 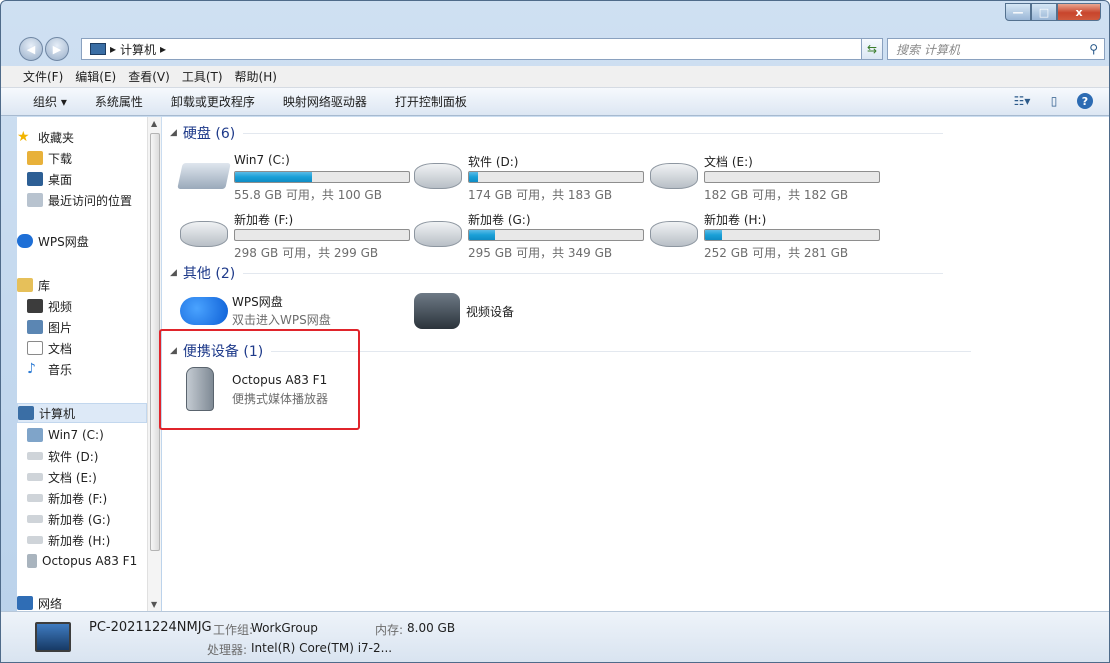 What do you see at coordinates (431, 101) in the screenshot?
I see `open-control-panel-button: 打开控制面板` at bounding box center [431, 101].